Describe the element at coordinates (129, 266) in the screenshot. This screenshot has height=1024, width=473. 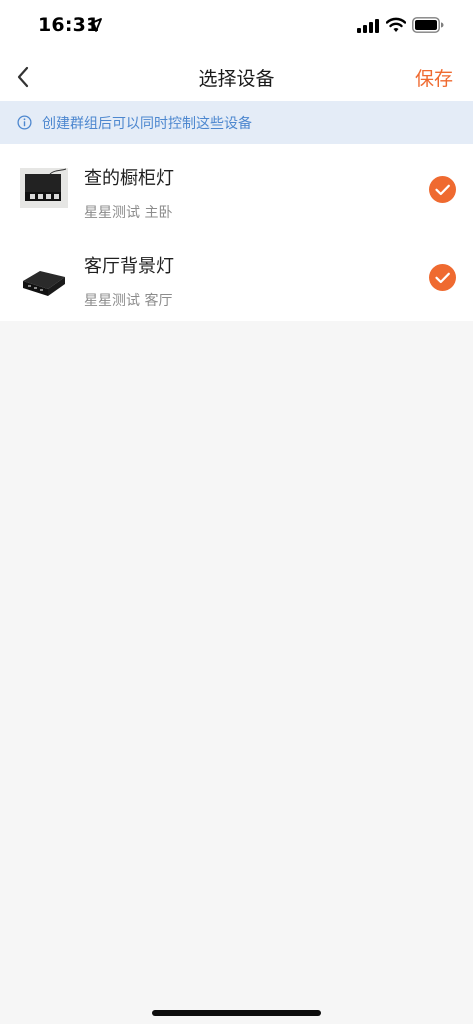
I see `device-name: 客厅背景灯` at that location.